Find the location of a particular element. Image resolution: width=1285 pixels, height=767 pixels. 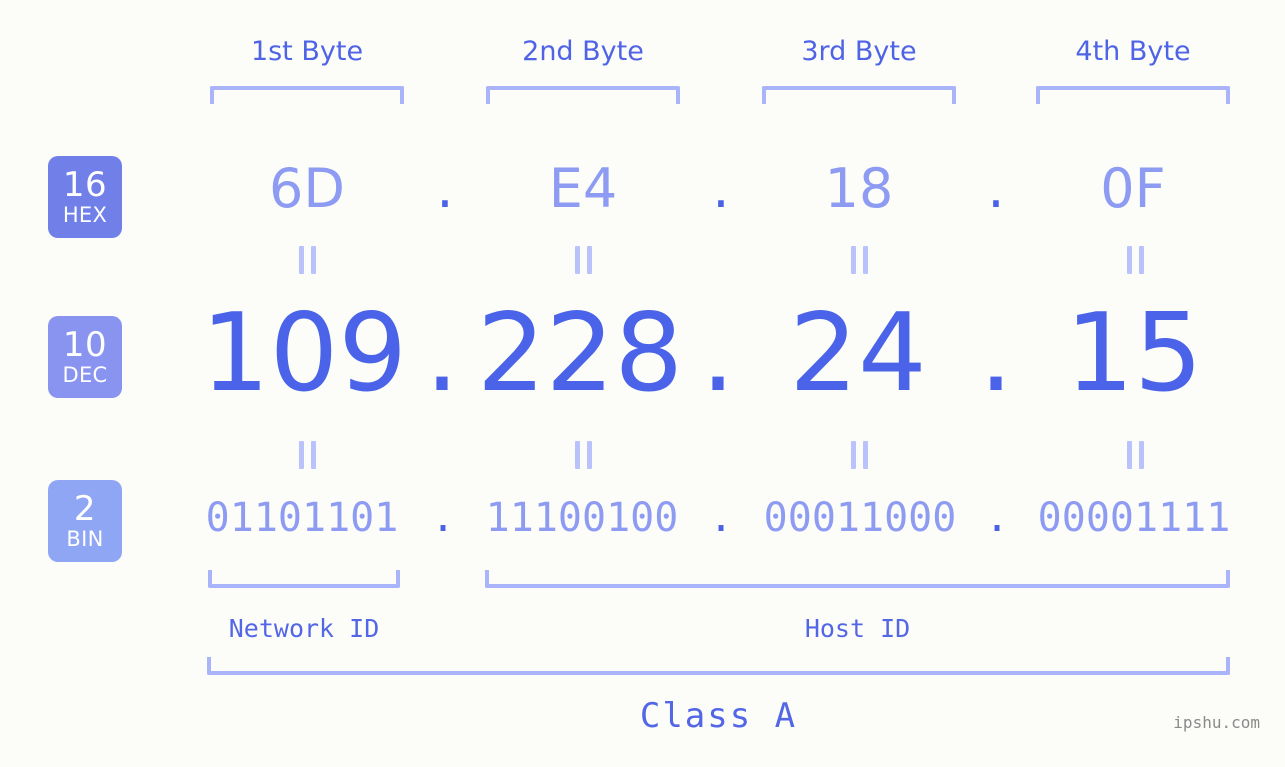

base-badge-hex: 16 HEX is located at coordinates (85, 197).